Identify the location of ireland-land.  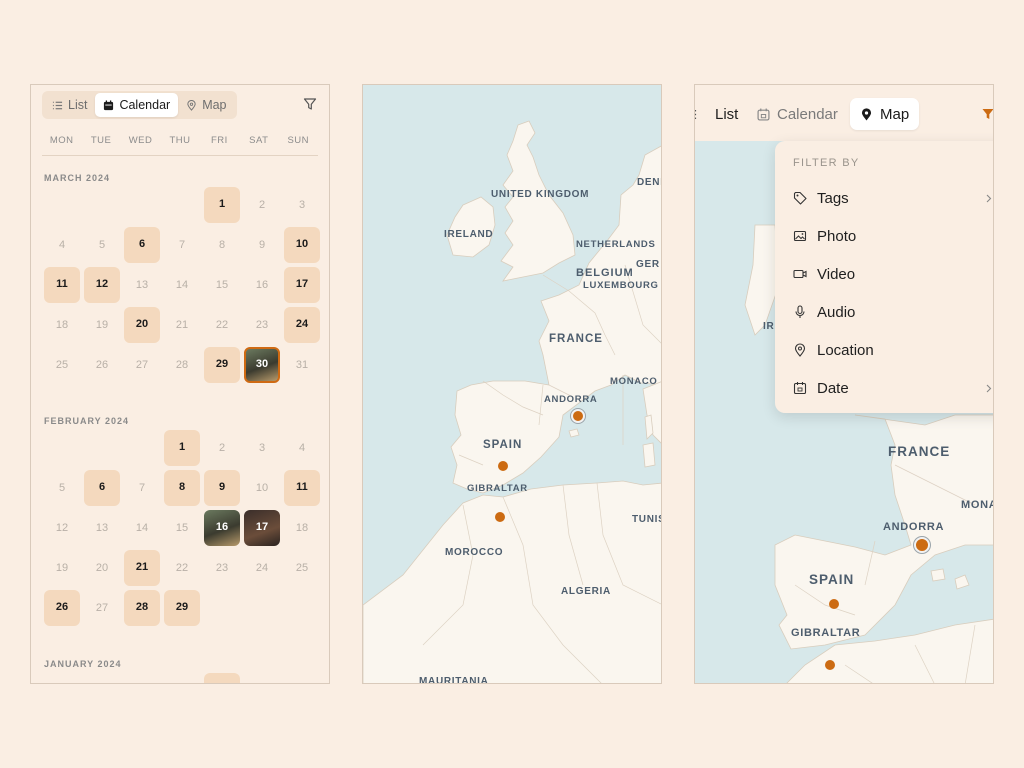
(471, 227).